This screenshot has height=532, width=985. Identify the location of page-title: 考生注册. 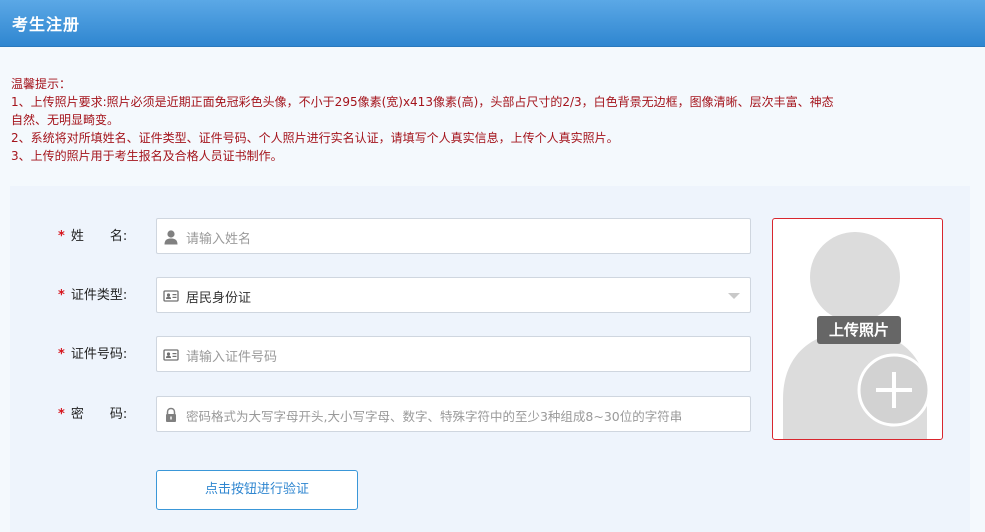
(46, 24).